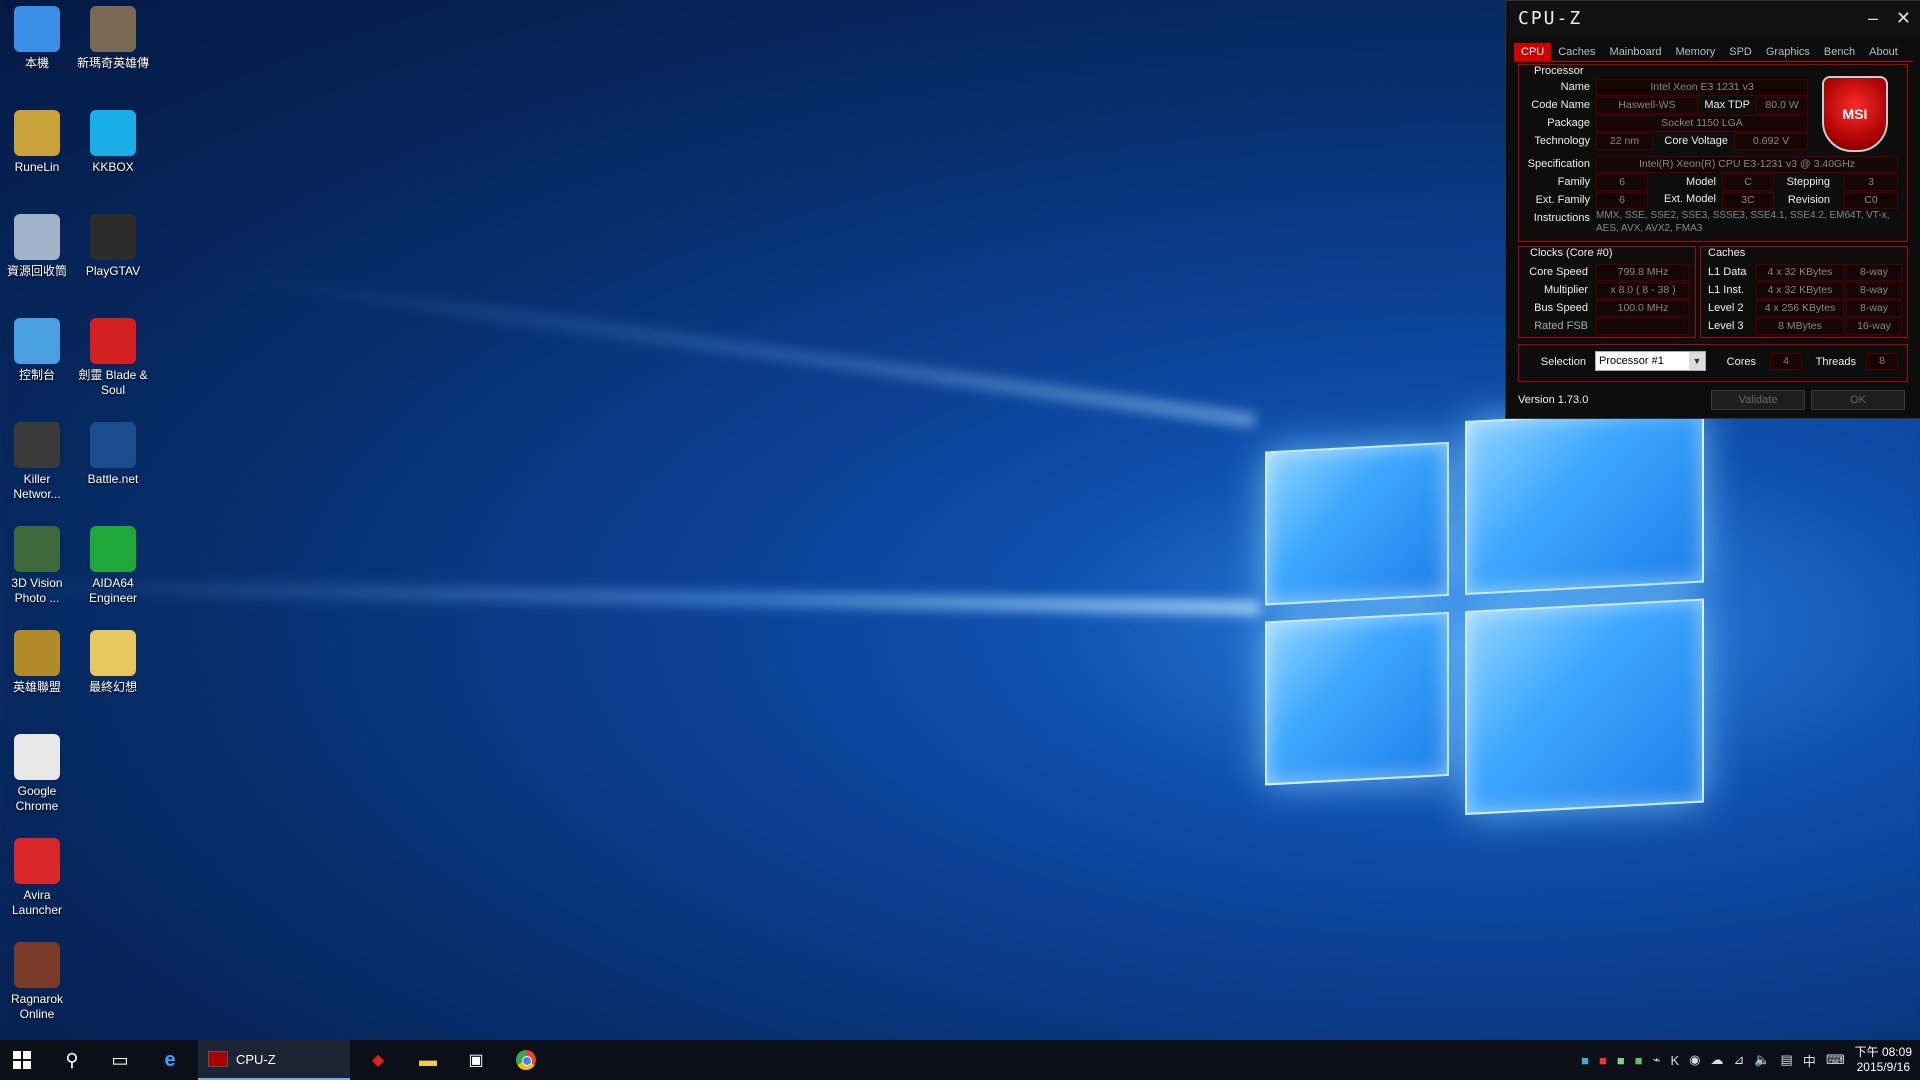 The width and height of the screenshot is (1920, 1080). I want to click on desktop-icon: AIDA64 Engineer, so click(113, 563).